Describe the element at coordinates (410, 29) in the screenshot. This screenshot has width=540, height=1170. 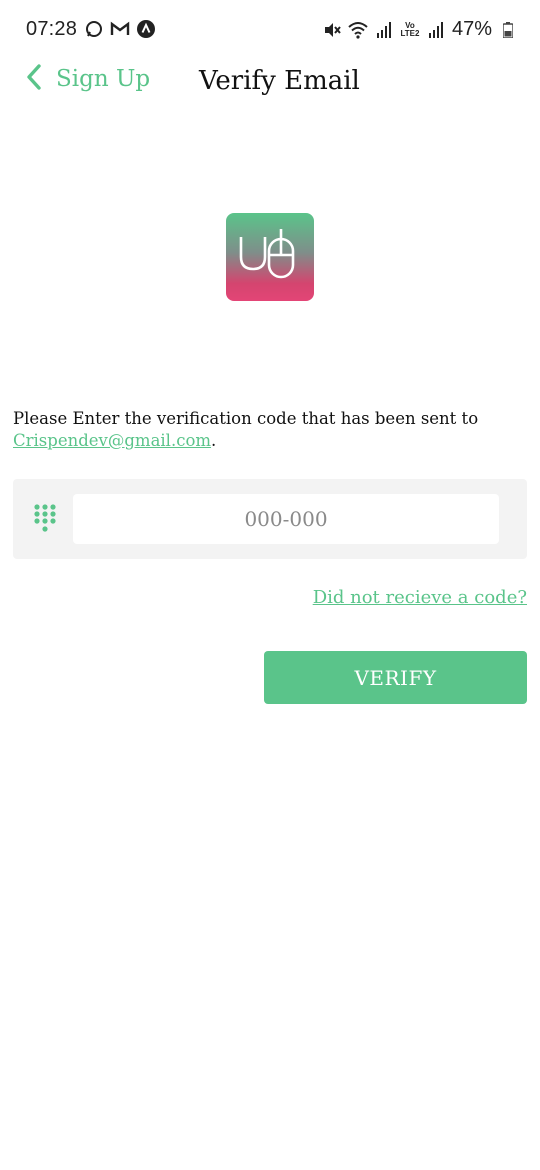
I see `lte-icon: Vo LTE2` at that location.